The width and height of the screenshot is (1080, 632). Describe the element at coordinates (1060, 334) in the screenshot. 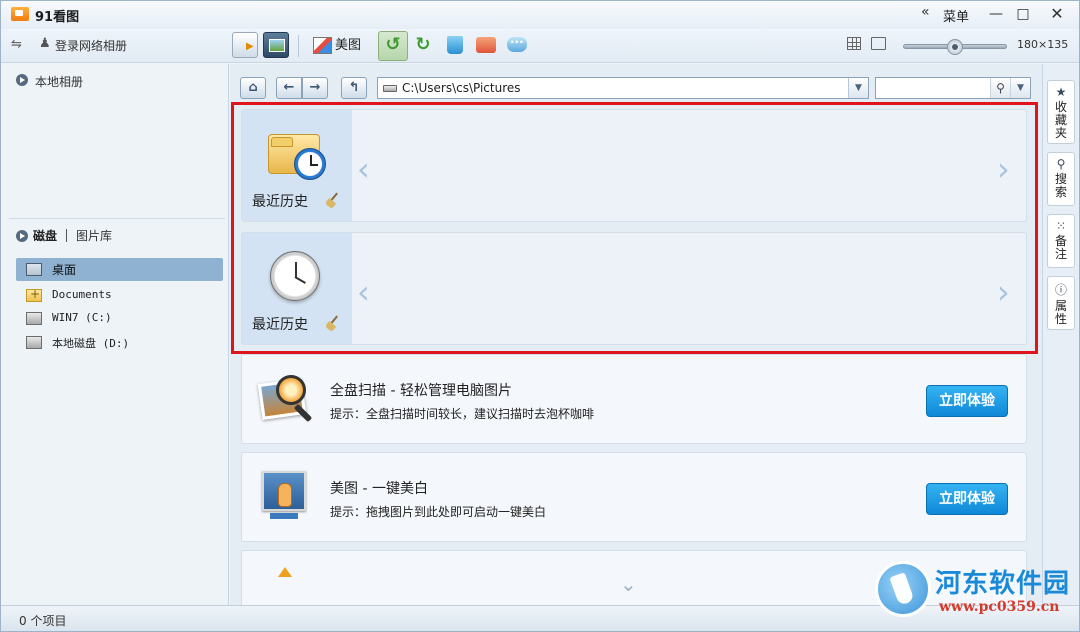

I see `right-tab-strip: ★ 收藏夹 ⚲ 搜索 ⁙ 备注 ⓘ 属性` at that location.